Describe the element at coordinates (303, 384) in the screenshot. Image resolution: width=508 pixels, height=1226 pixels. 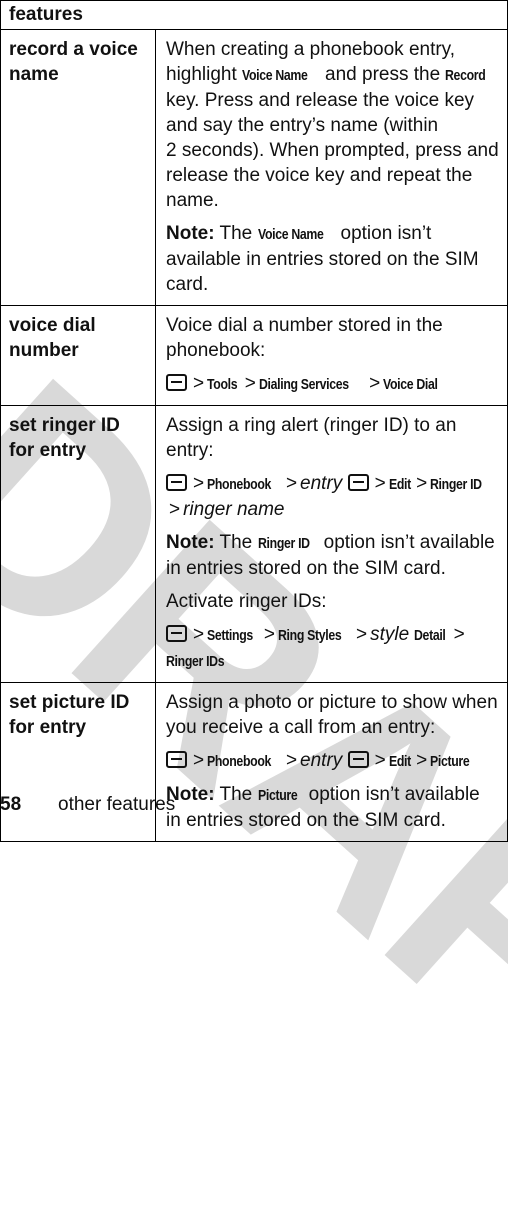
I see `menu-option-label: Dialing Services` at that location.